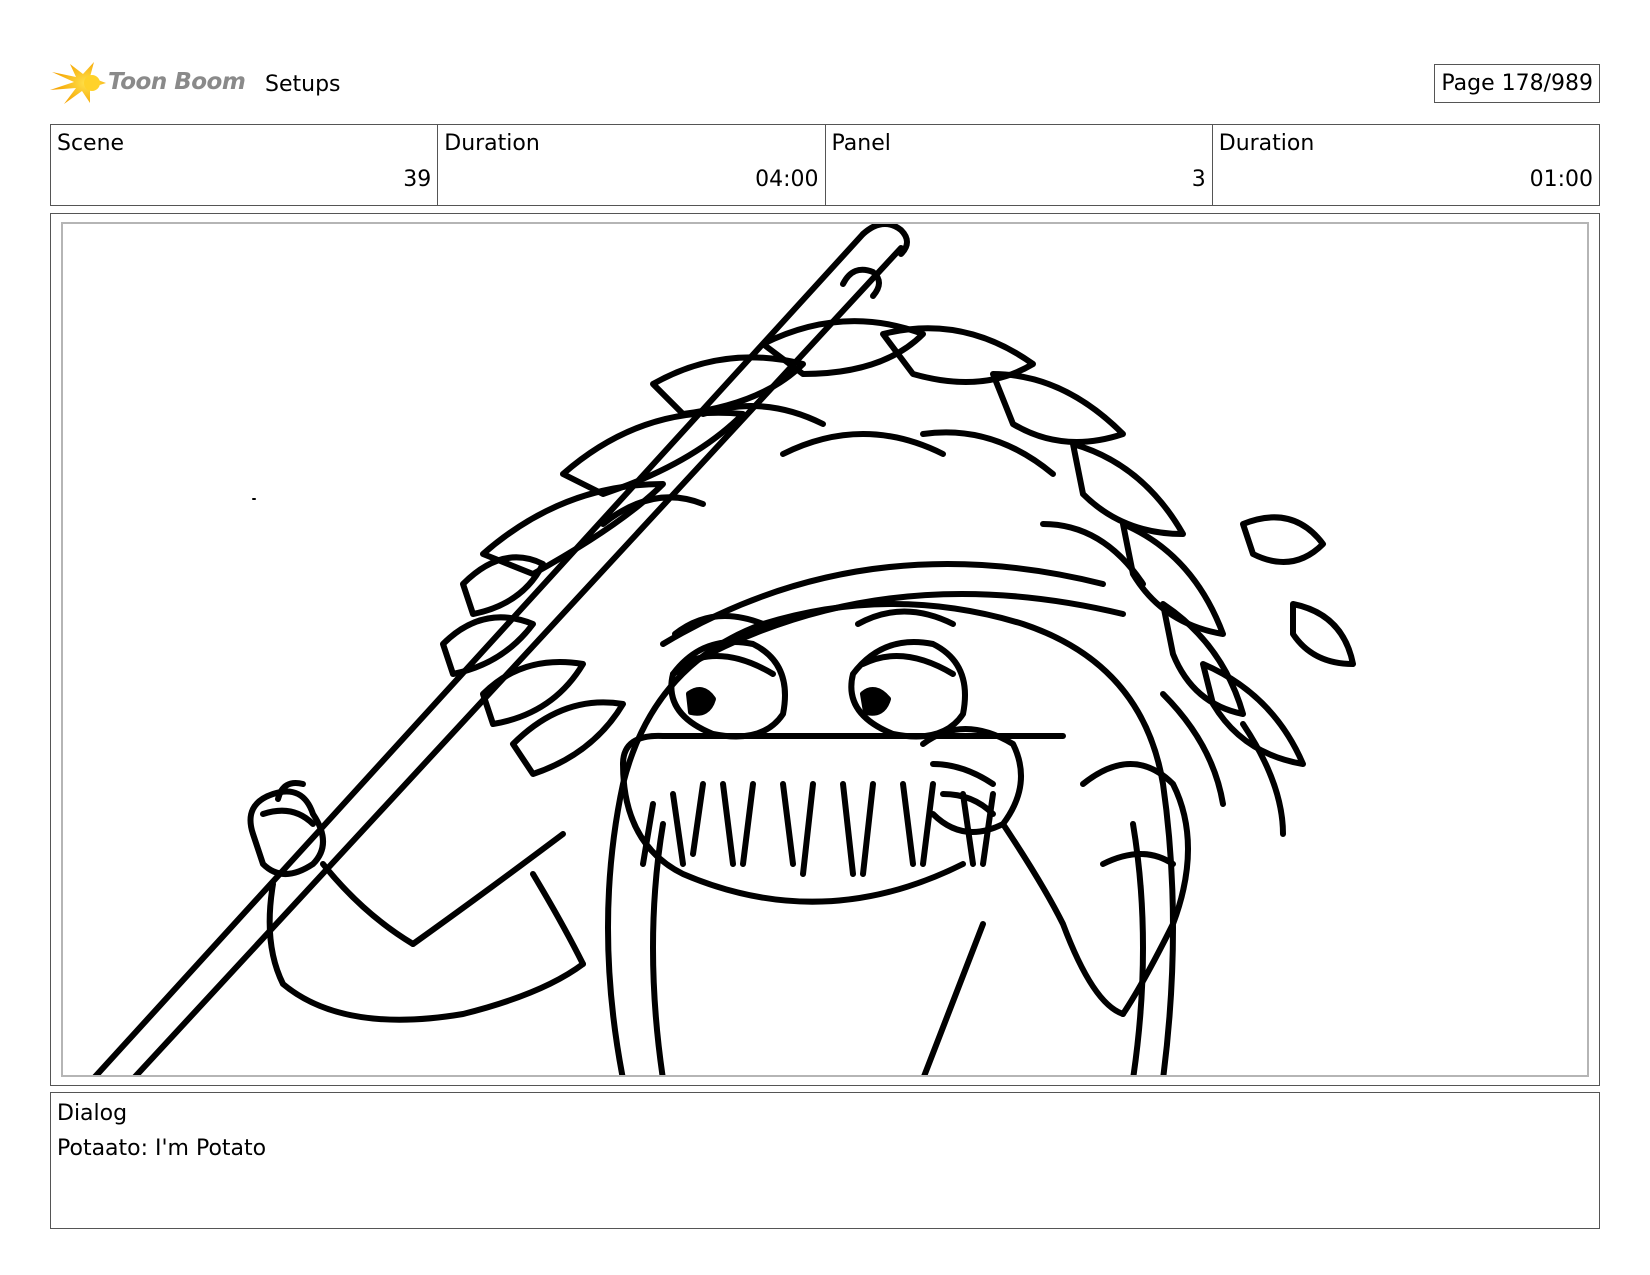  Describe the element at coordinates (1266, 143) in the screenshot. I see `panel-duration-label: Duration` at that location.